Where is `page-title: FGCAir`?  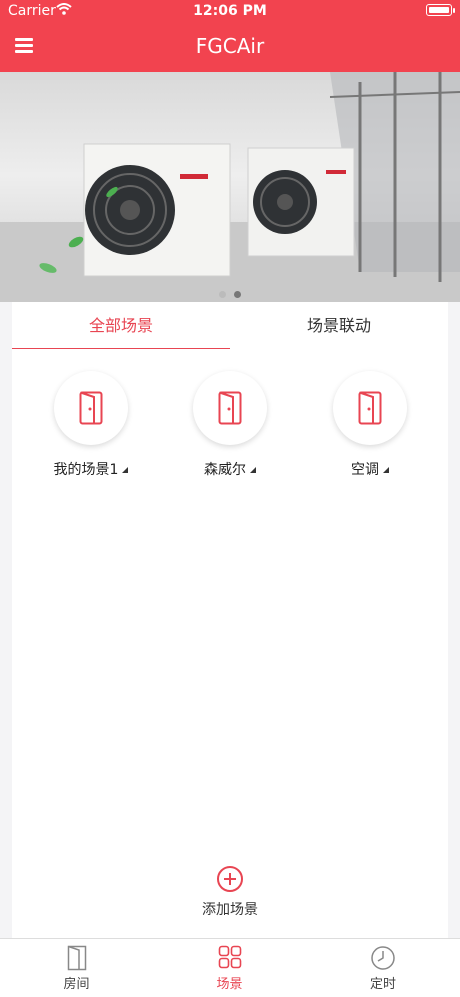
page-title: FGCAir is located at coordinates (230, 46).